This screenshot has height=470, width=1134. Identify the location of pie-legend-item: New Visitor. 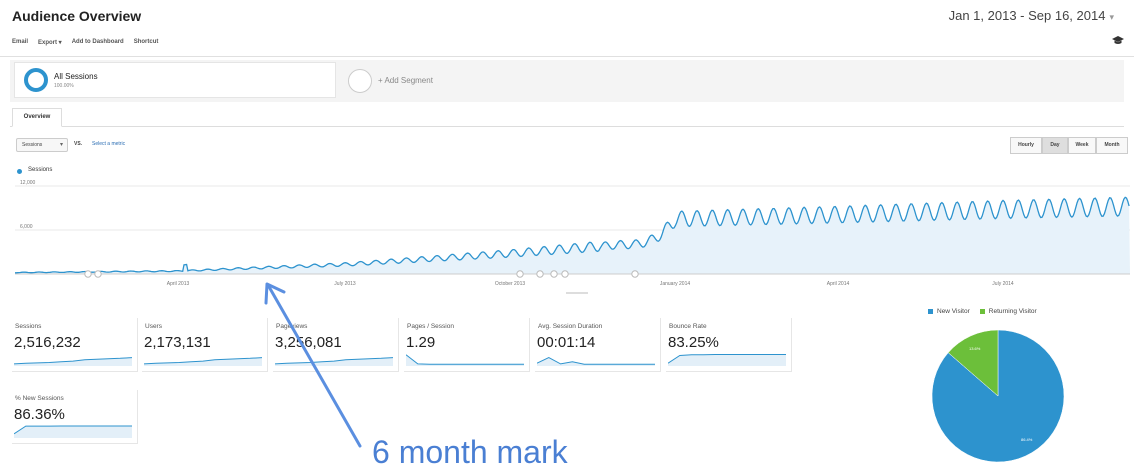
(949, 311).